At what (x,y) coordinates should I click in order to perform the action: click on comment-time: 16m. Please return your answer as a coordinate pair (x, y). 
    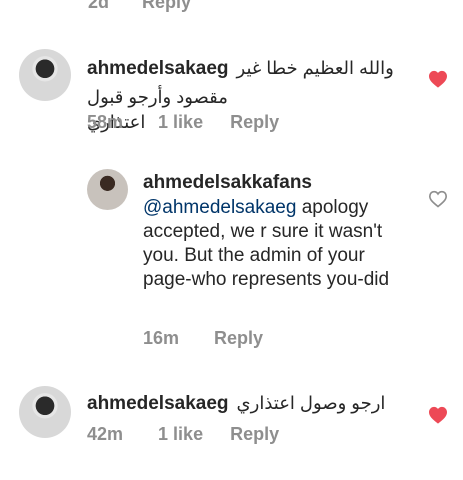
    Looking at the image, I should click on (161, 338).